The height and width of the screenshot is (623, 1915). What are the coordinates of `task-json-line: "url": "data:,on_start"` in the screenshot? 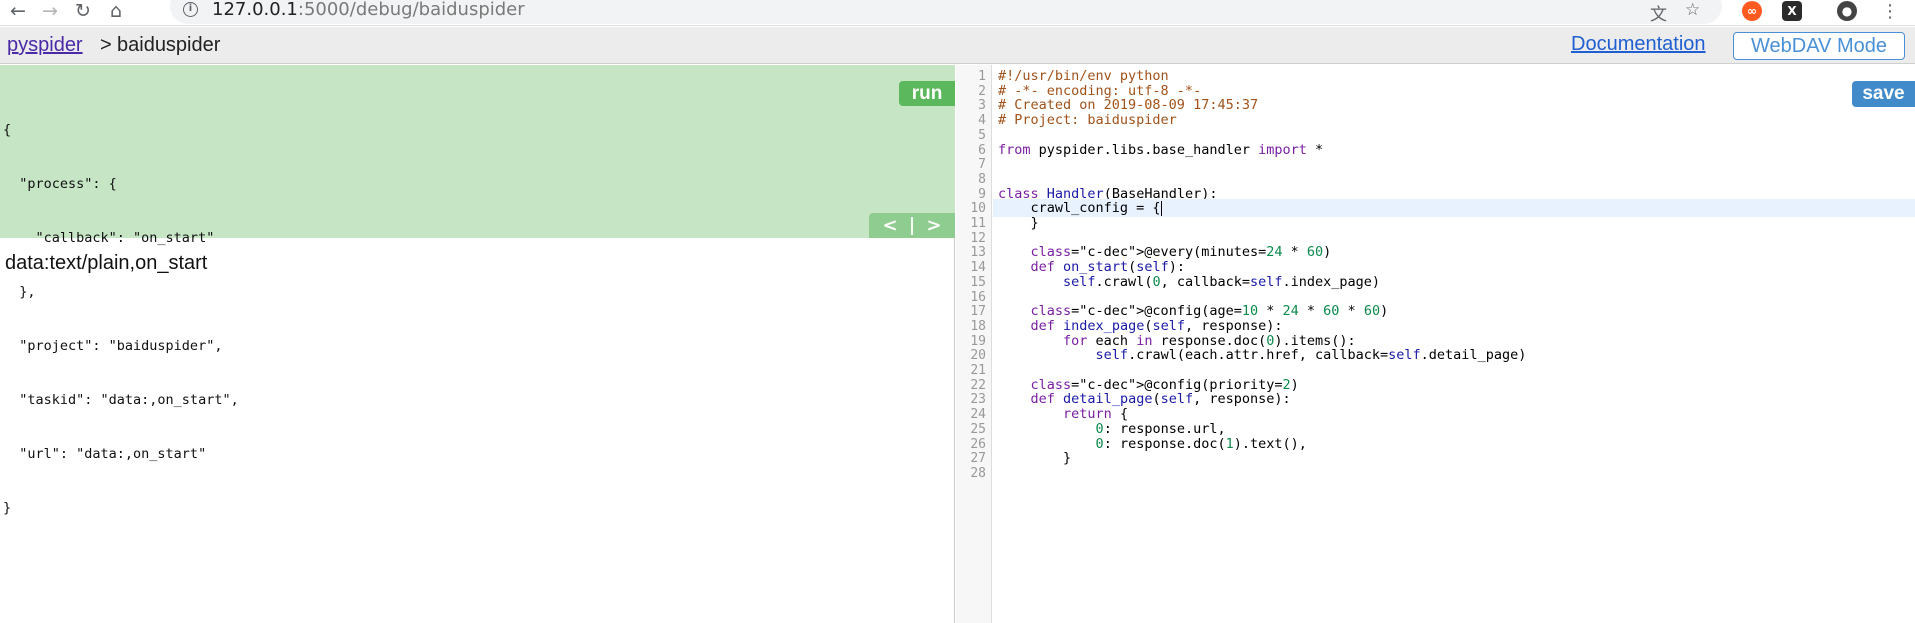 It's located at (105, 454).